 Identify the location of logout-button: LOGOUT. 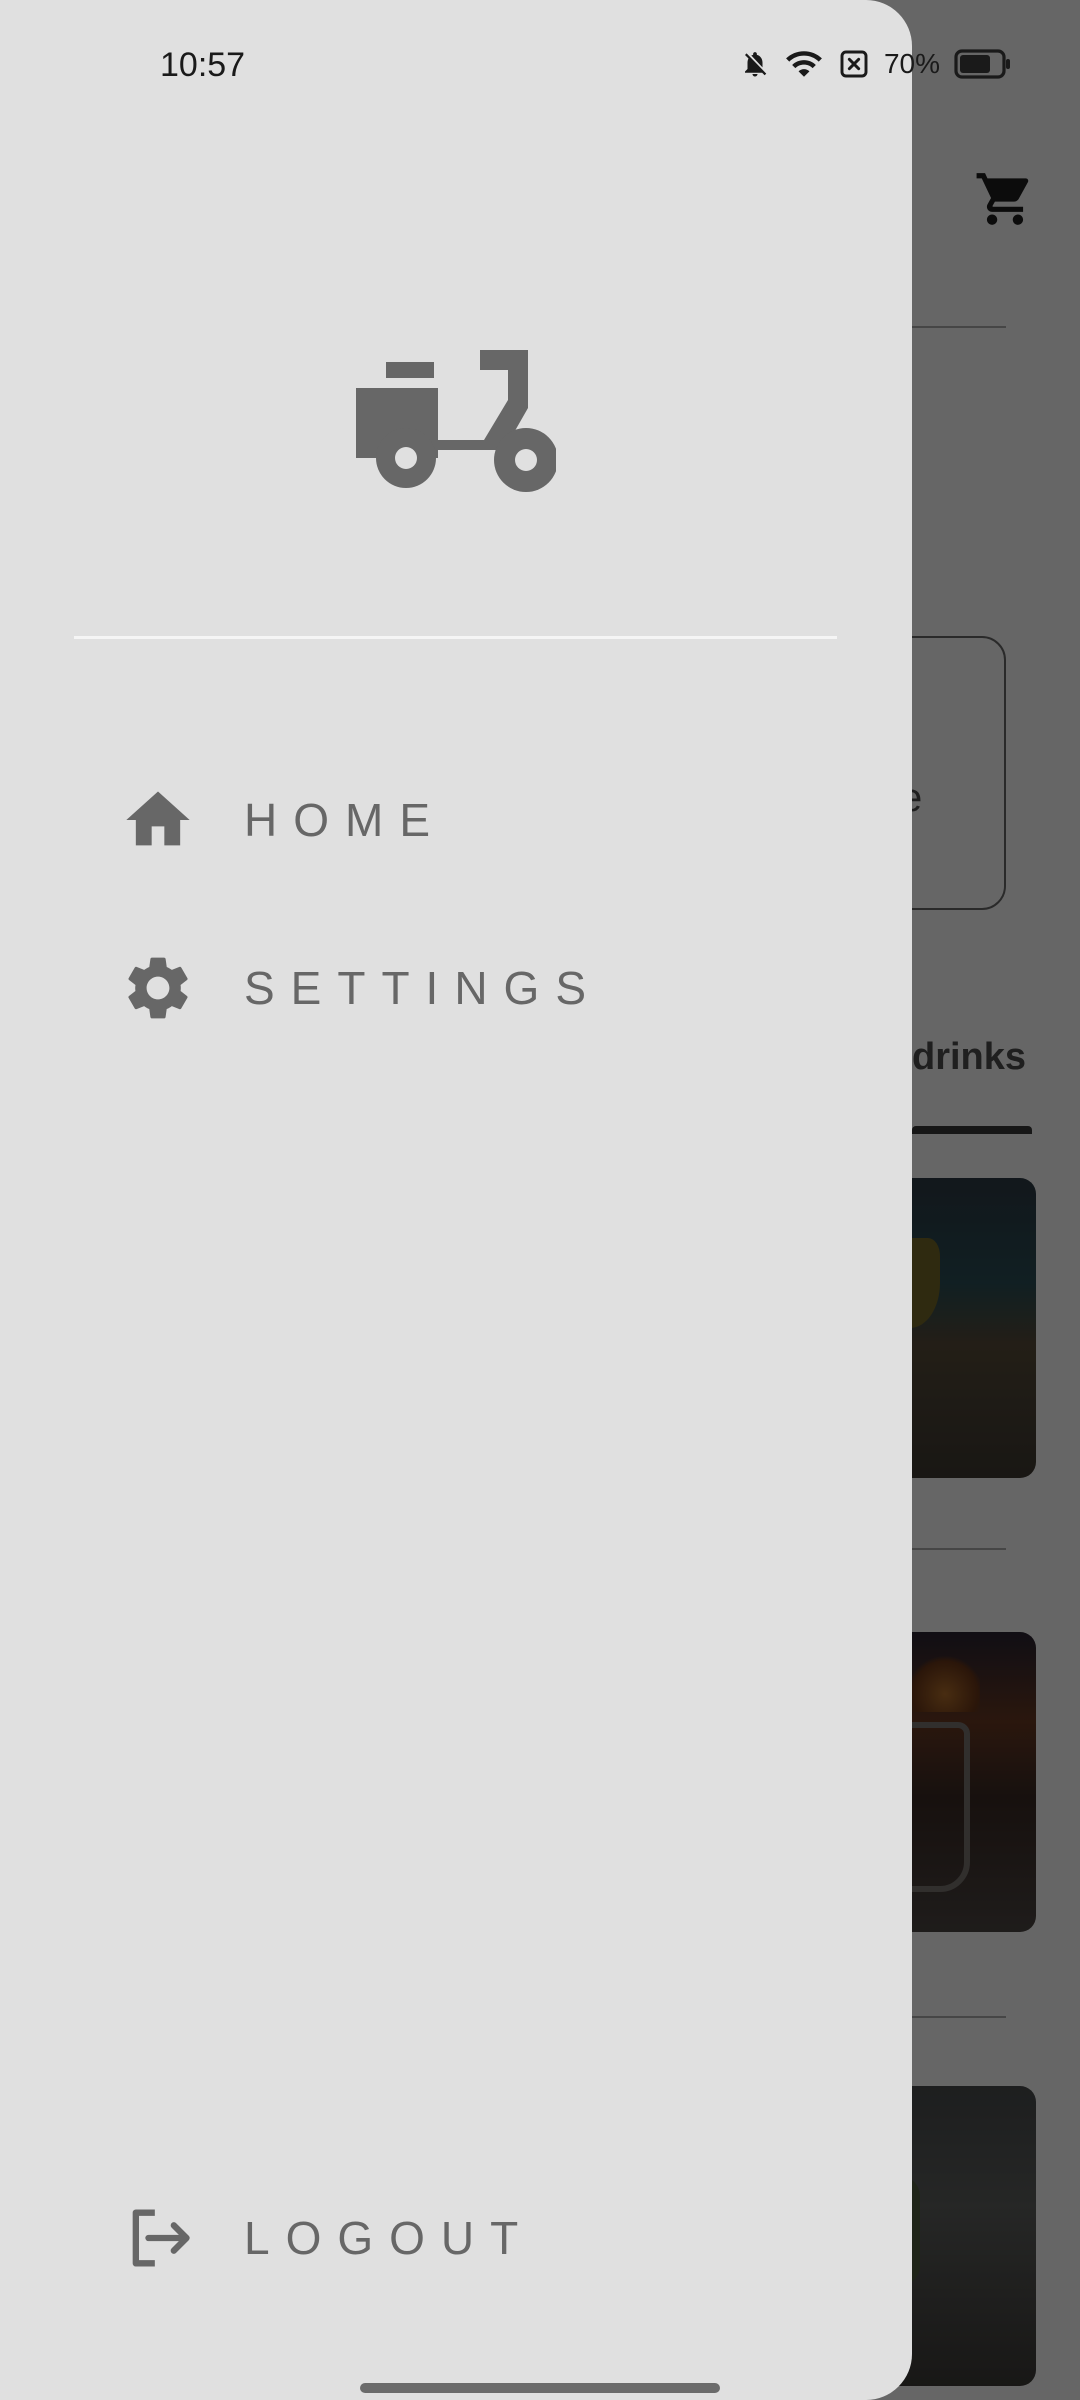
(327, 2238).